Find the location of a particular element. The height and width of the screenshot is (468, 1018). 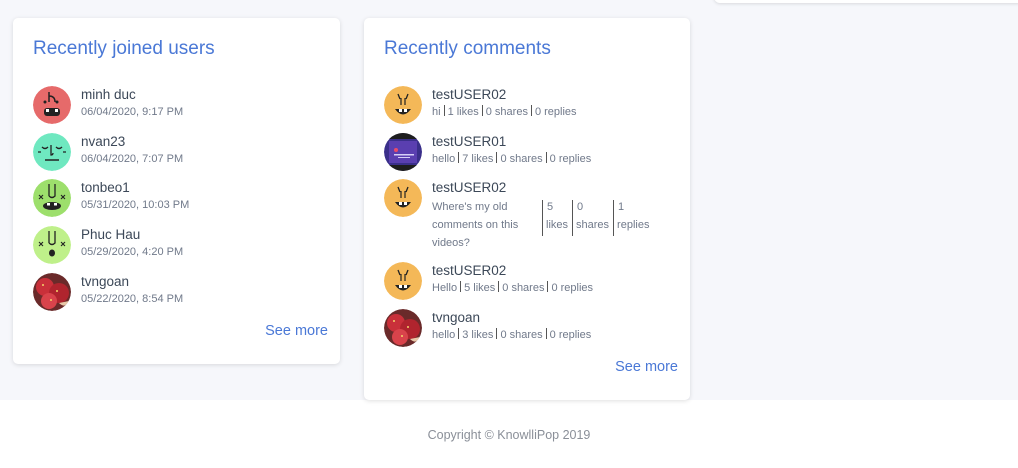

comment-likes: 7 likes is located at coordinates (478, 159).